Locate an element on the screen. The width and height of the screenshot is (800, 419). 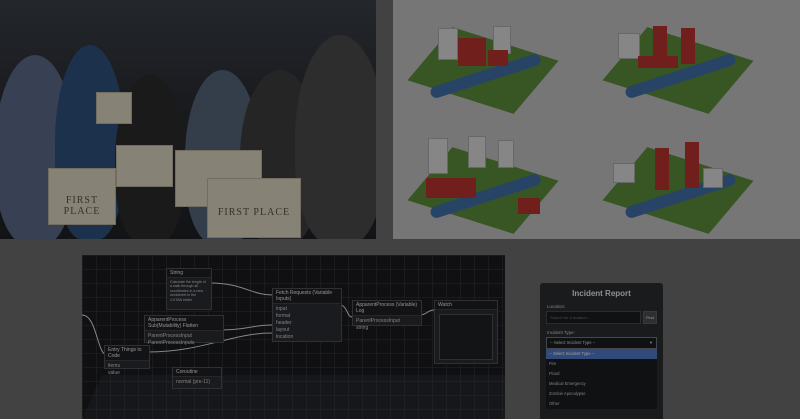
option-other: Other is located at coordinates (601, 404).